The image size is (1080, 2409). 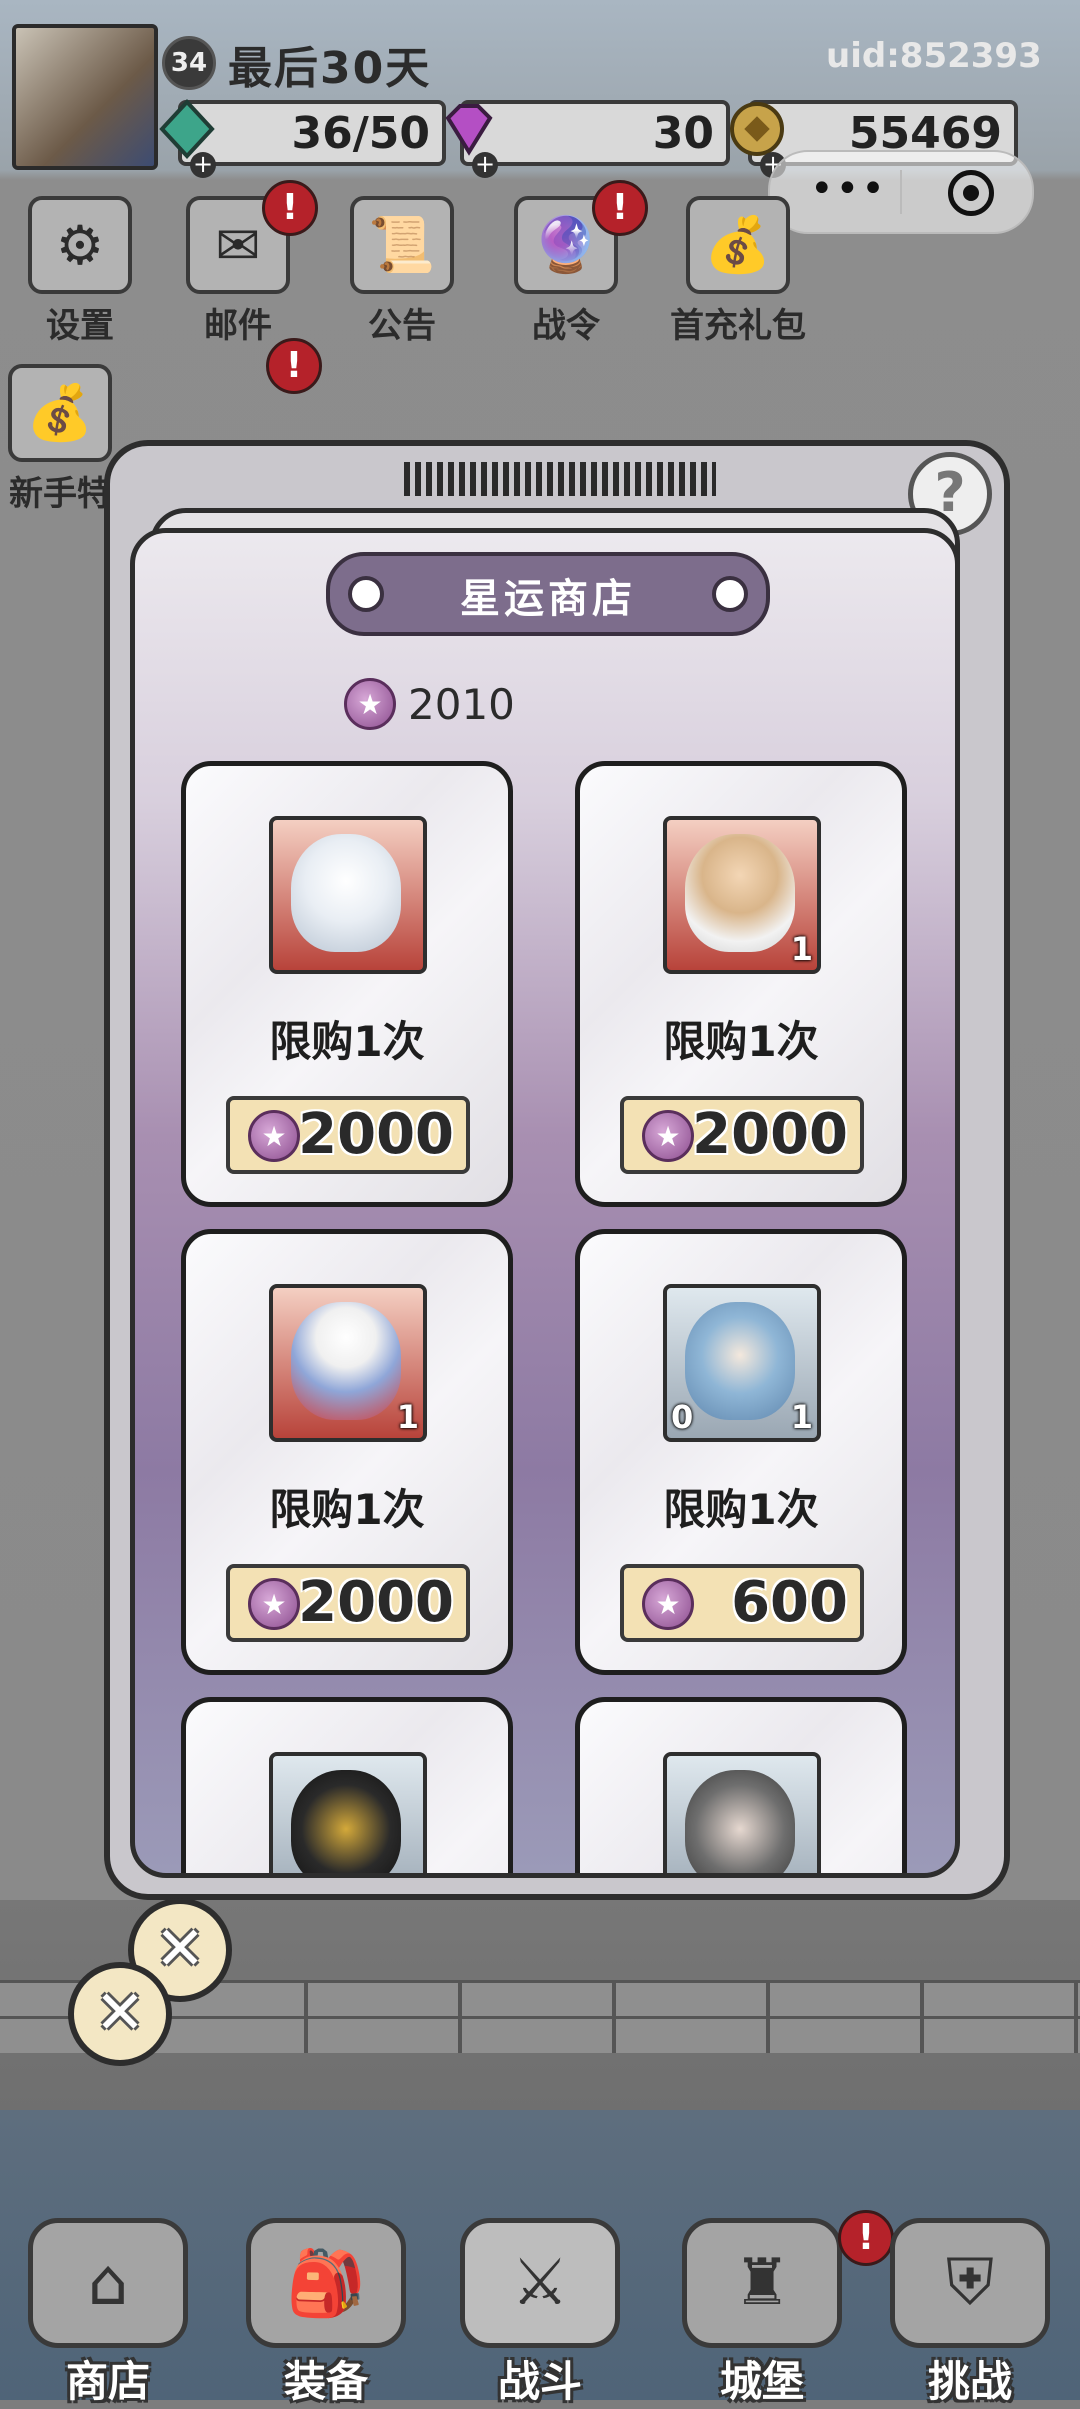 I want to click on castle-icon: ♜, so click(x=762, y=2283).